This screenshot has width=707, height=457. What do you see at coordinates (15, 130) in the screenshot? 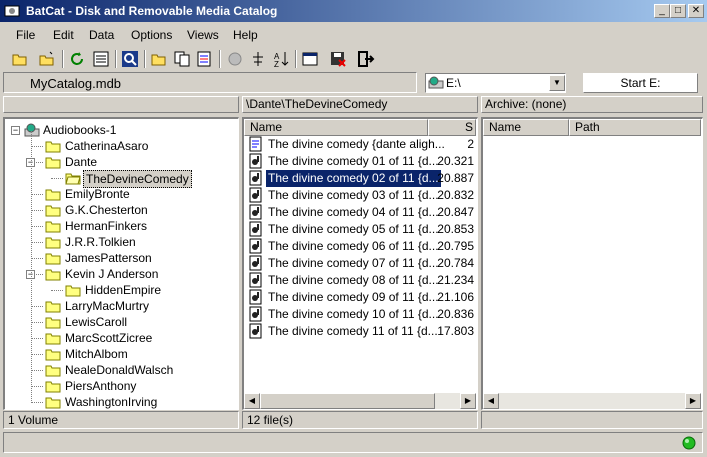
I see `collapse-icon: −` at bounding box center [15, 130].